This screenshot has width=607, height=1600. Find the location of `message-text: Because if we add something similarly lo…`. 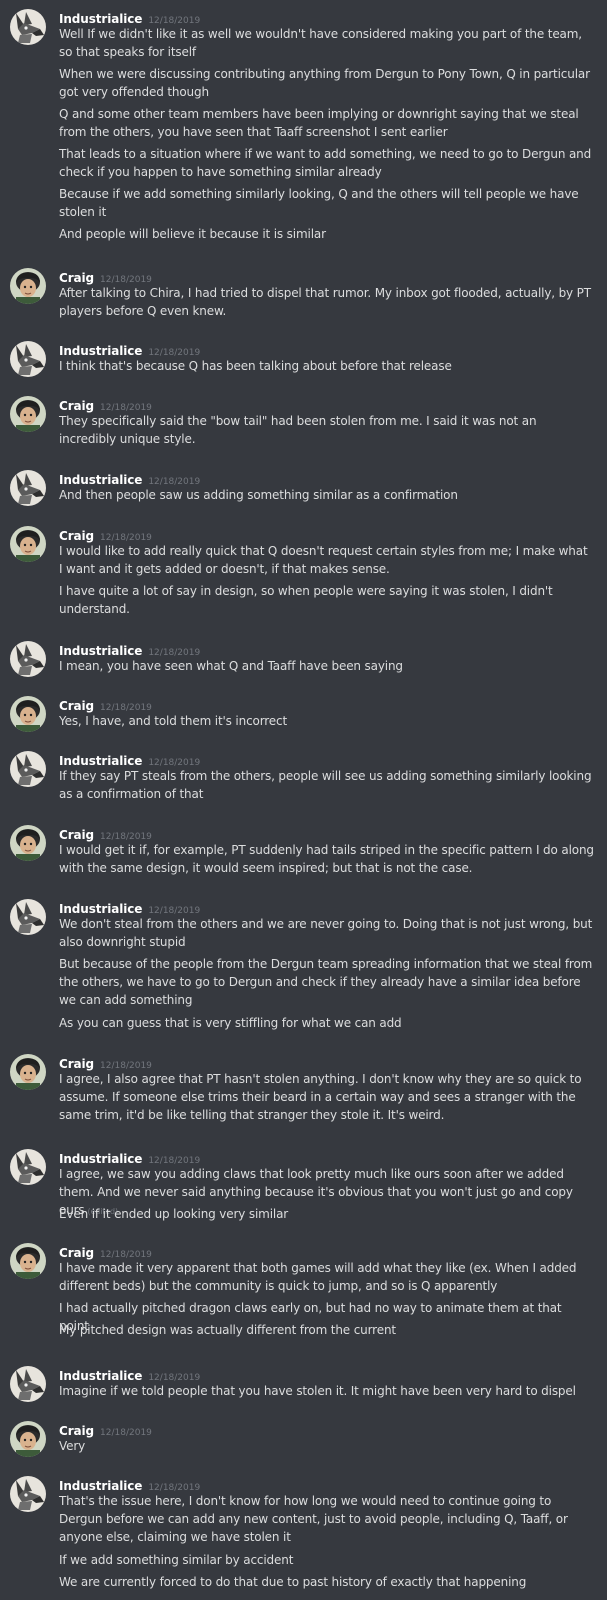

message-text: Because if we add something similarly lo… is located at coordinates (319, 203).